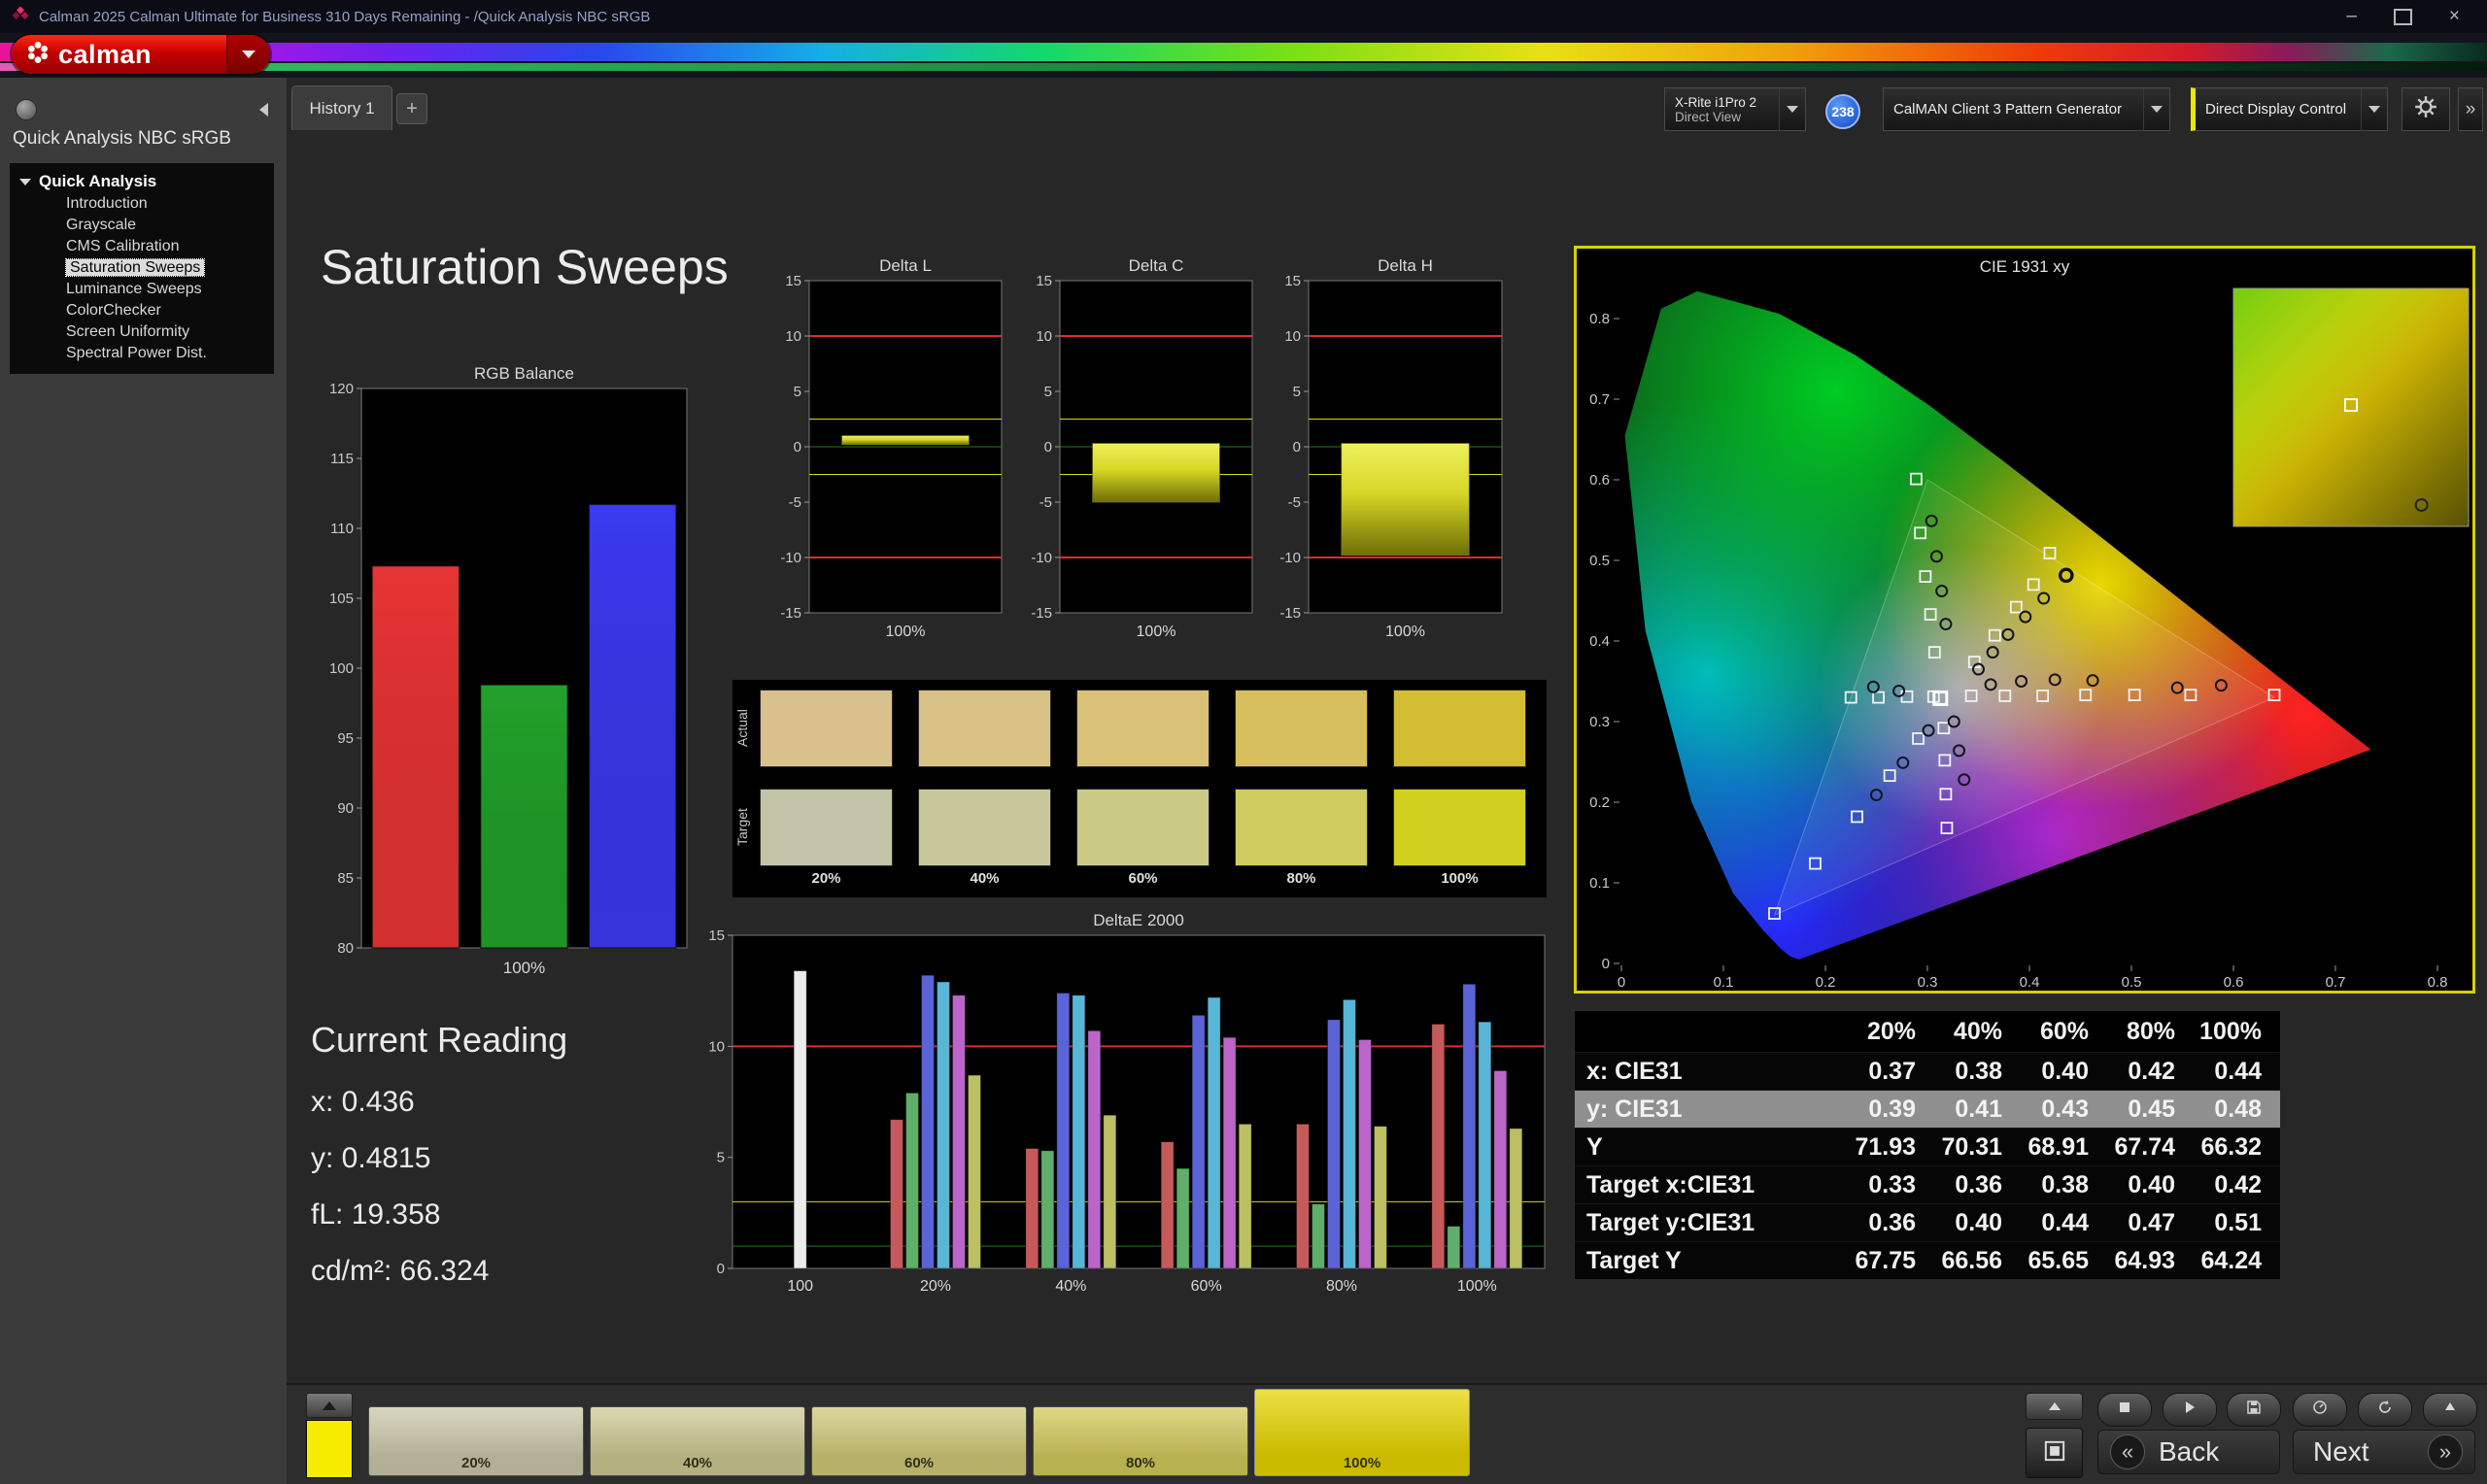  What do you see at coordinates (476, 1441) in the screenshot?
I see `pattern-swatch-20%: 20%` at bounding box center [476, 1441].